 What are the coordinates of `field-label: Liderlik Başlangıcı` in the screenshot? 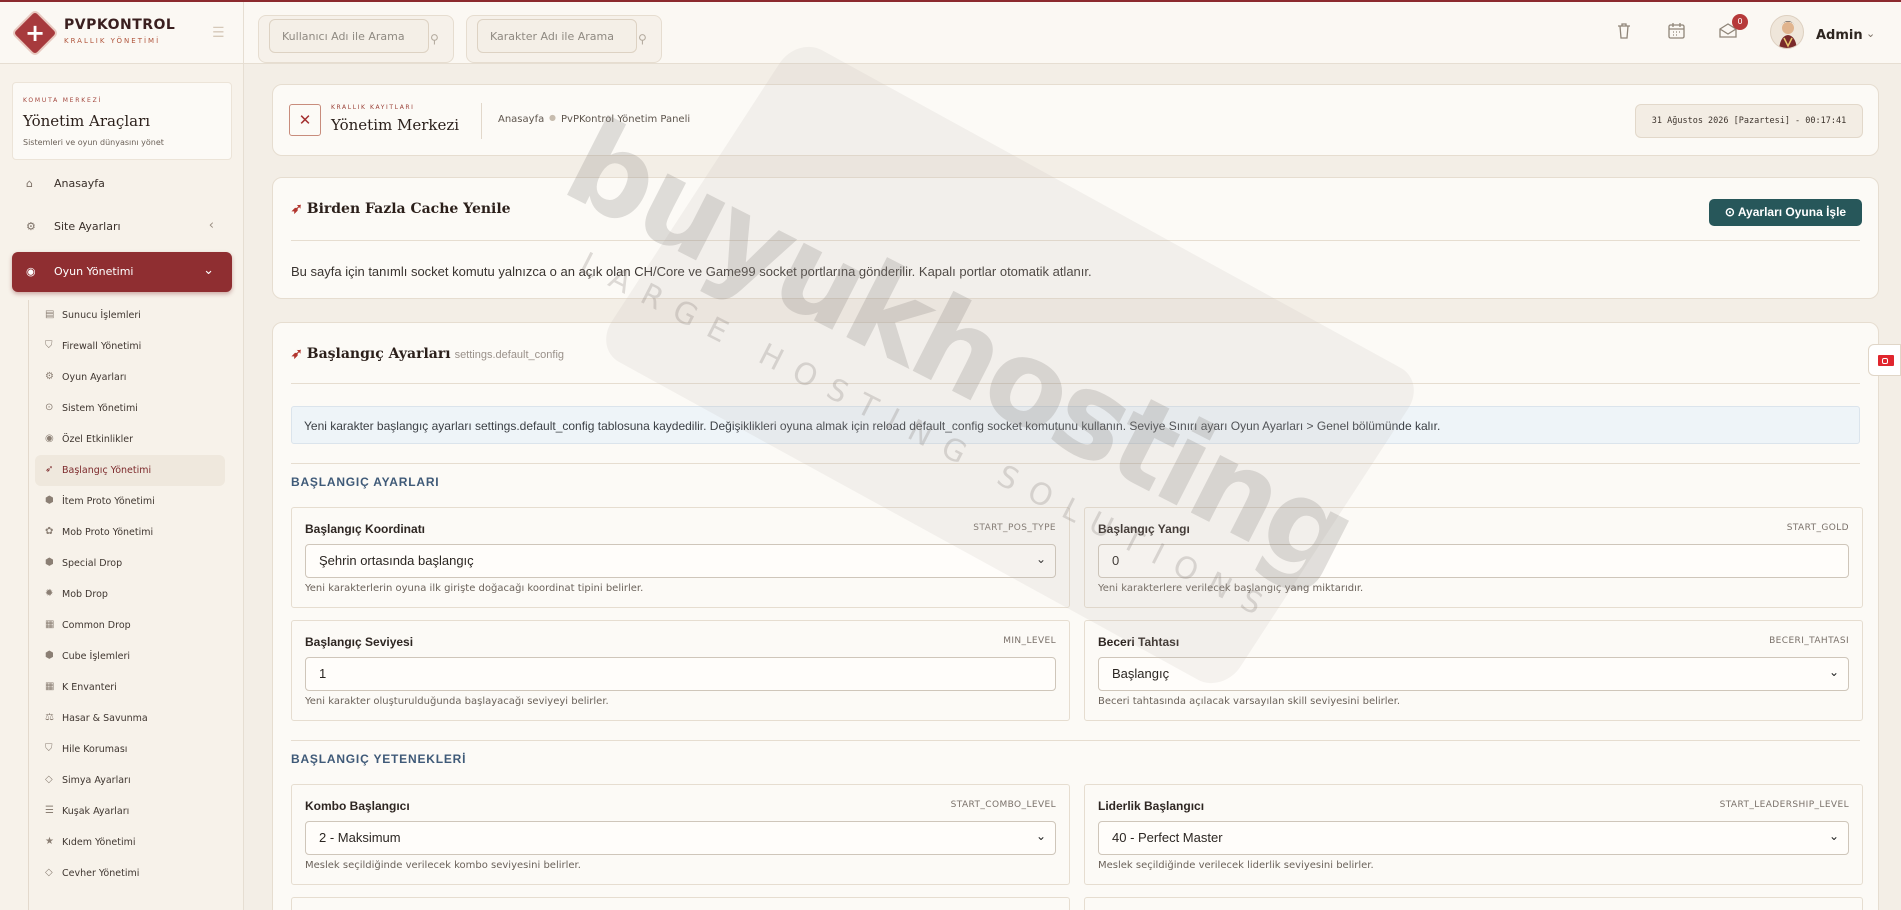 It's located at (1151, 806).